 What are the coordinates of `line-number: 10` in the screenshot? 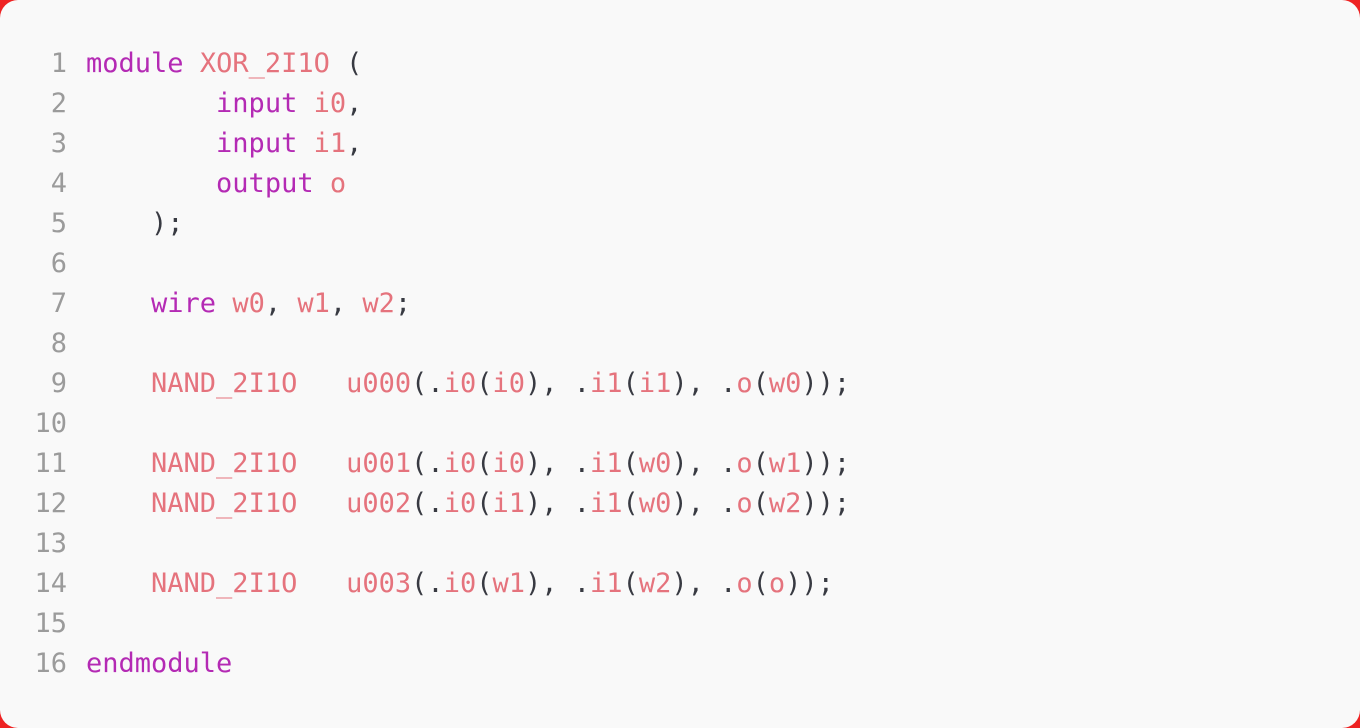 It's located at (50, 423).